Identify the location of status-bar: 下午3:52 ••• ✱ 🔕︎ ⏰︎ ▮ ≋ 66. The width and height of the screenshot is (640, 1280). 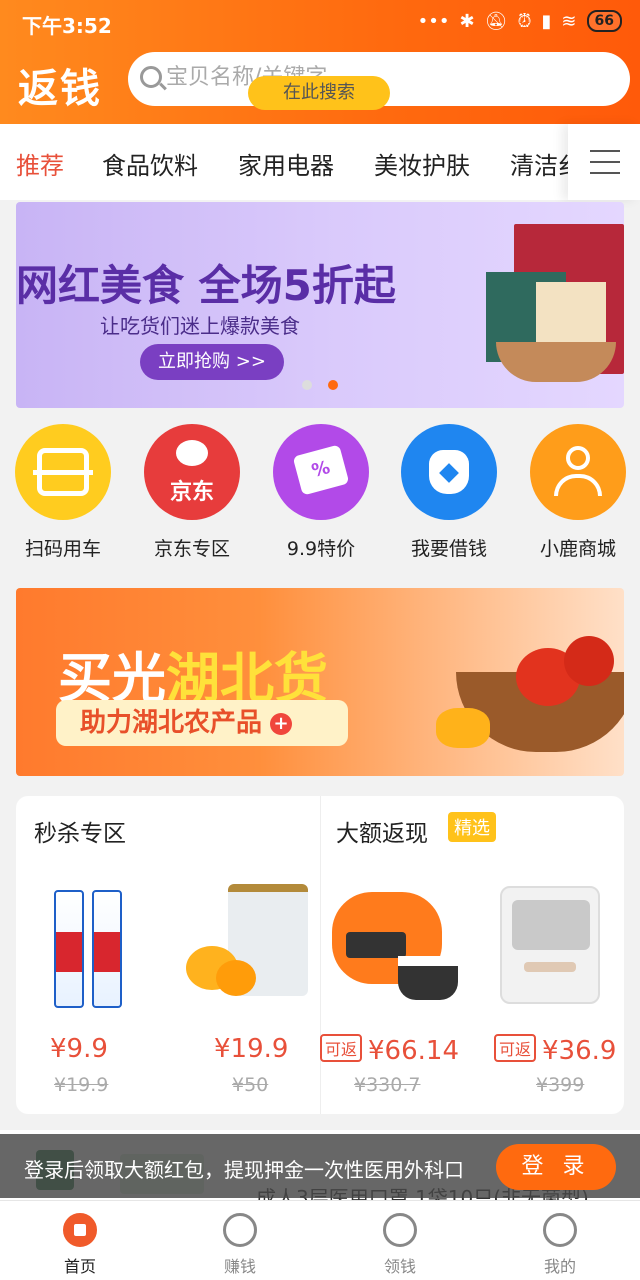
(320, 22).